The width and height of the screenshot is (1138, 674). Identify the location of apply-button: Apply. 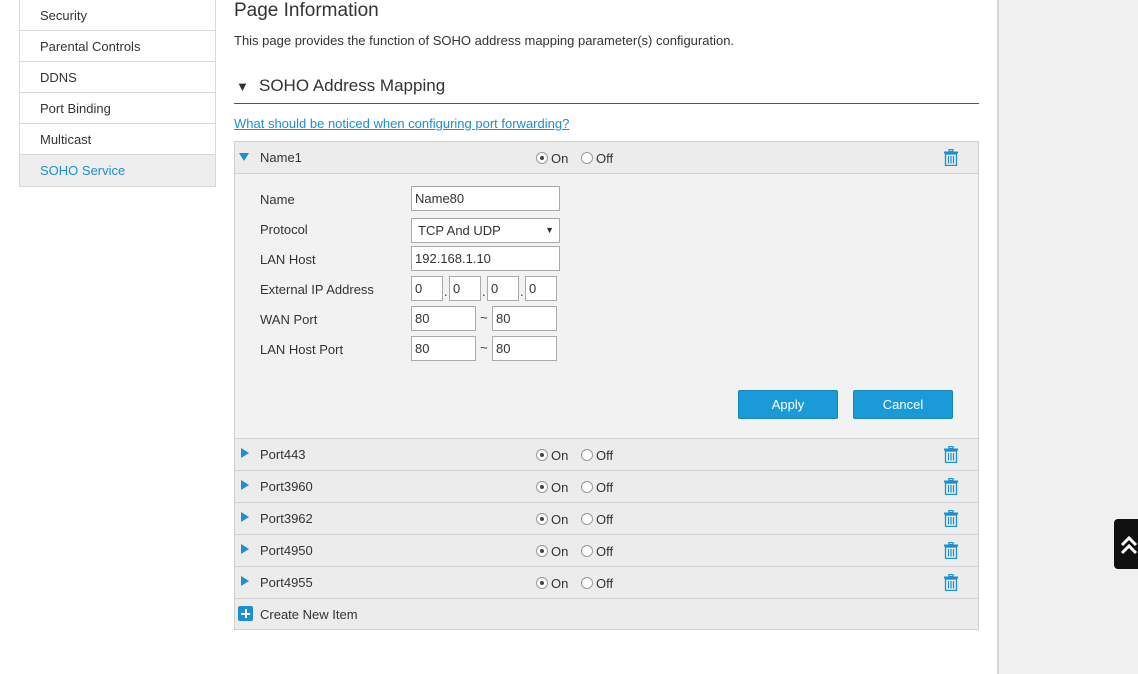
(788, 404).